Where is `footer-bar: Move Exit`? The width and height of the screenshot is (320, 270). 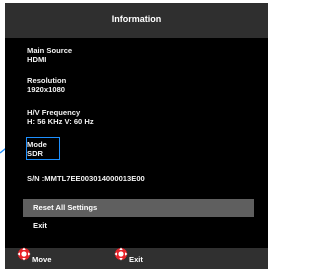
footer-bar: Move Exit is located at coordinates (136, 258).